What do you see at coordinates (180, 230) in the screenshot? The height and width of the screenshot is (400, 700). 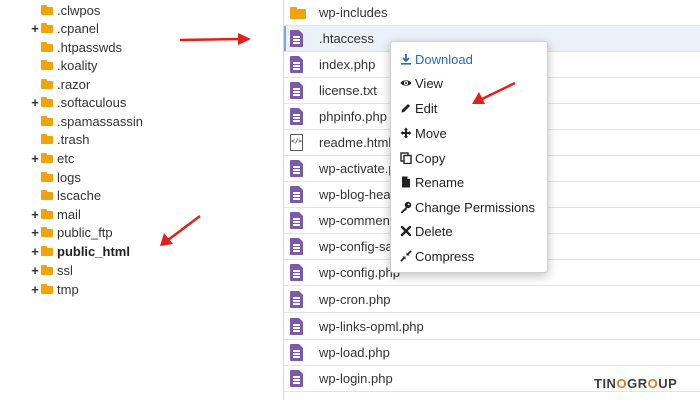 I see `arrow-to-public-html` at bounding box center [180, 230].